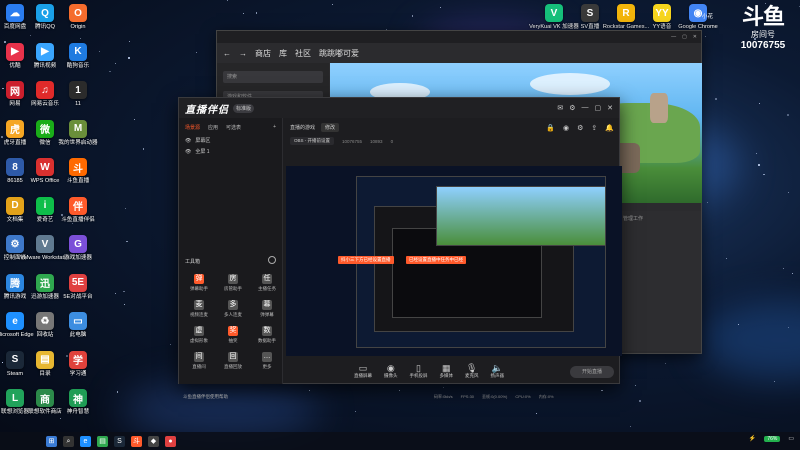  I want to click on tool-item: 房房管助手, so click(233, 283).